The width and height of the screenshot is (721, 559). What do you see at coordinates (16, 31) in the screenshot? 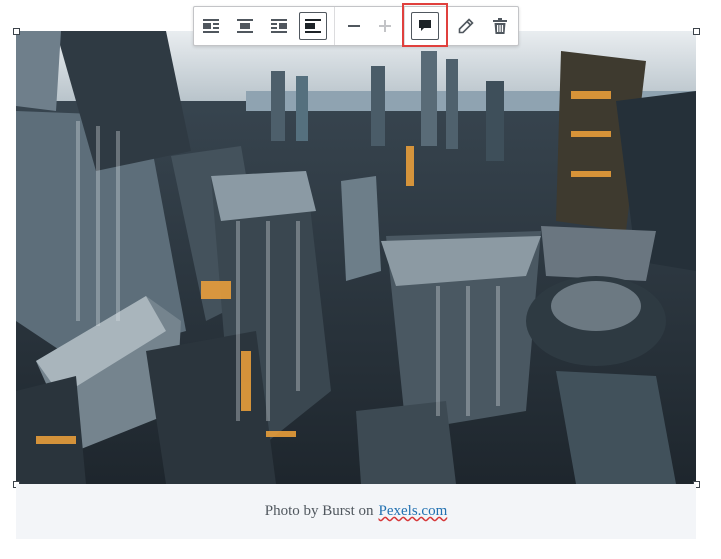
I see `resize-handle-top-left` at bounding box center [16, 31].